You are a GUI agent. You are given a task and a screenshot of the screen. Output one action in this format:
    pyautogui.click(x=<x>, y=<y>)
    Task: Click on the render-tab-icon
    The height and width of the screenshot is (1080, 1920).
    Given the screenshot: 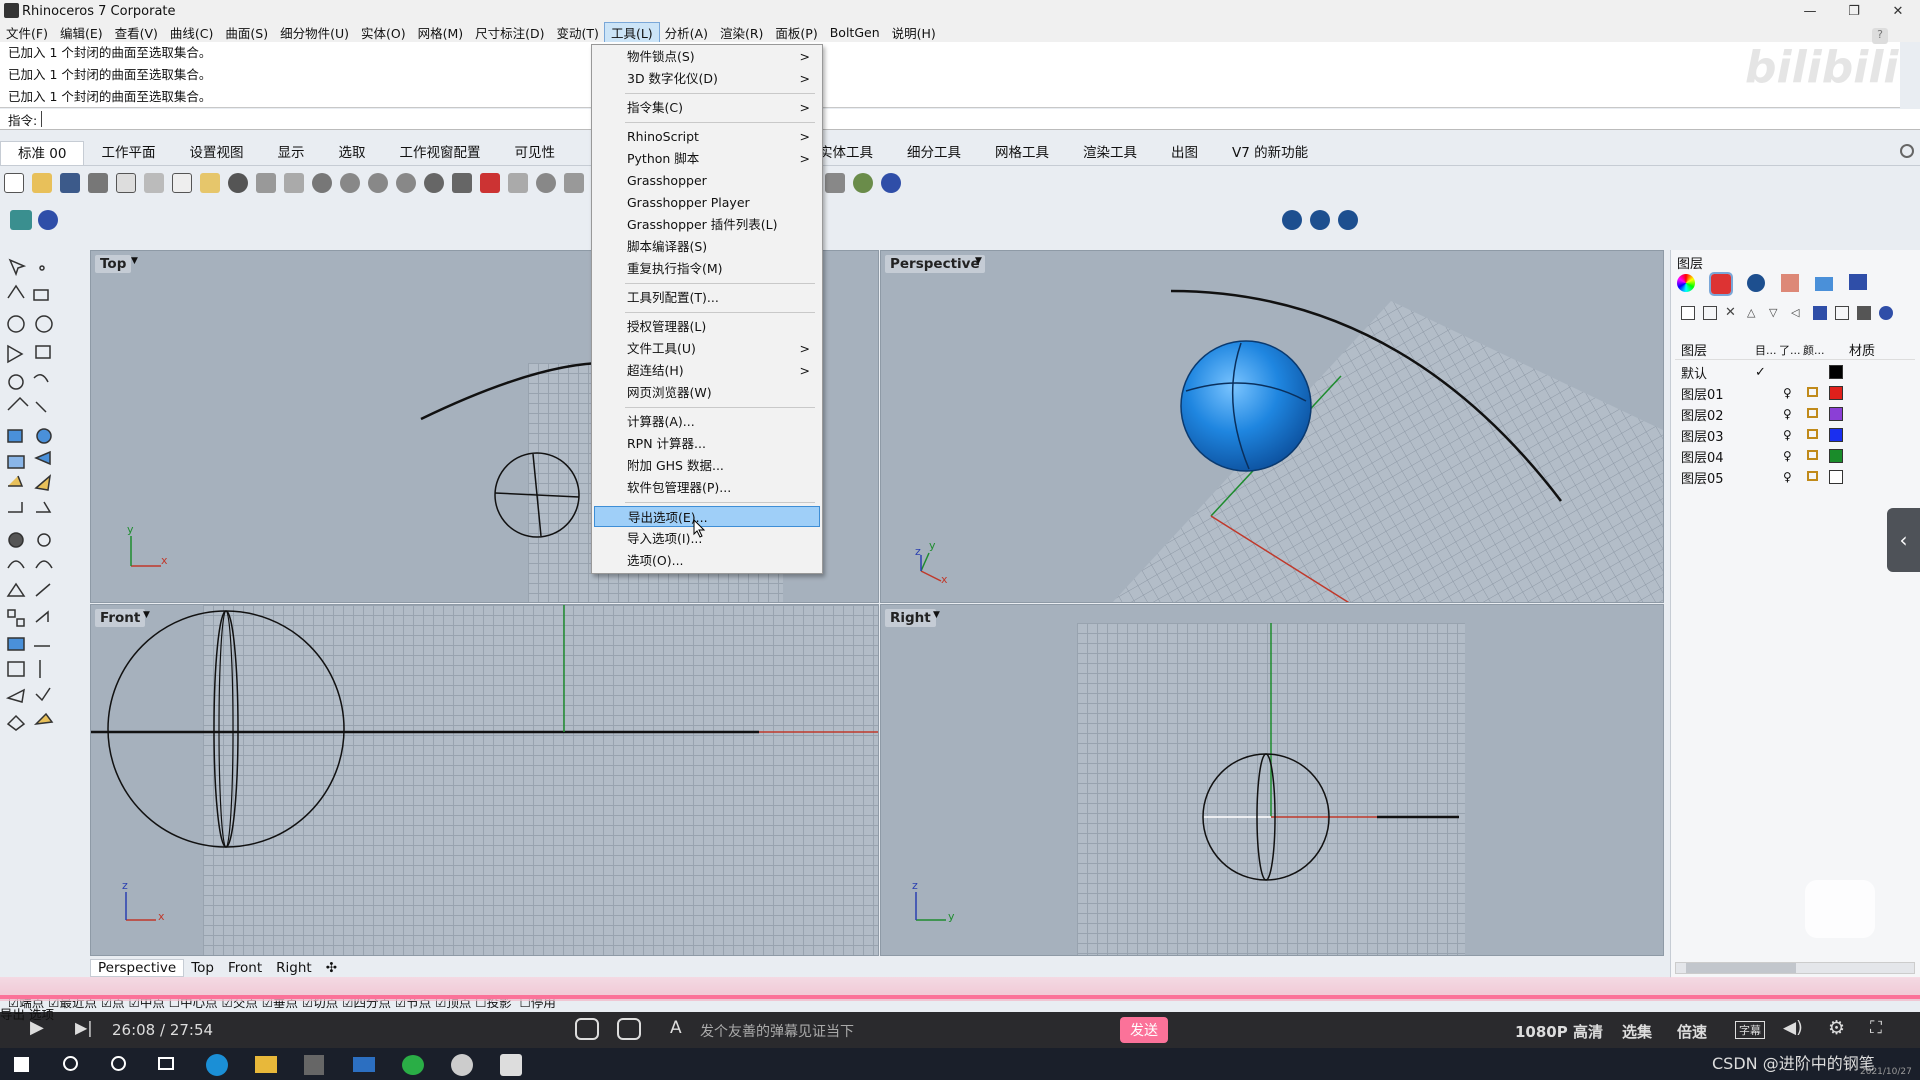 What is the action you would take?
    pyautogui.click(x=1756, y=283)
    